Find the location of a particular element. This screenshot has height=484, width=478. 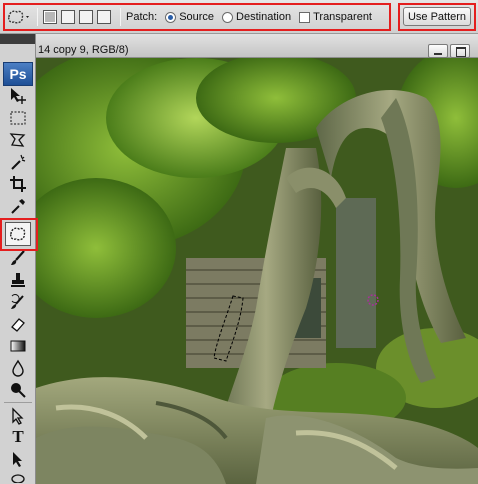

history-brush-tool-icon is located at coordinates (18, 302).